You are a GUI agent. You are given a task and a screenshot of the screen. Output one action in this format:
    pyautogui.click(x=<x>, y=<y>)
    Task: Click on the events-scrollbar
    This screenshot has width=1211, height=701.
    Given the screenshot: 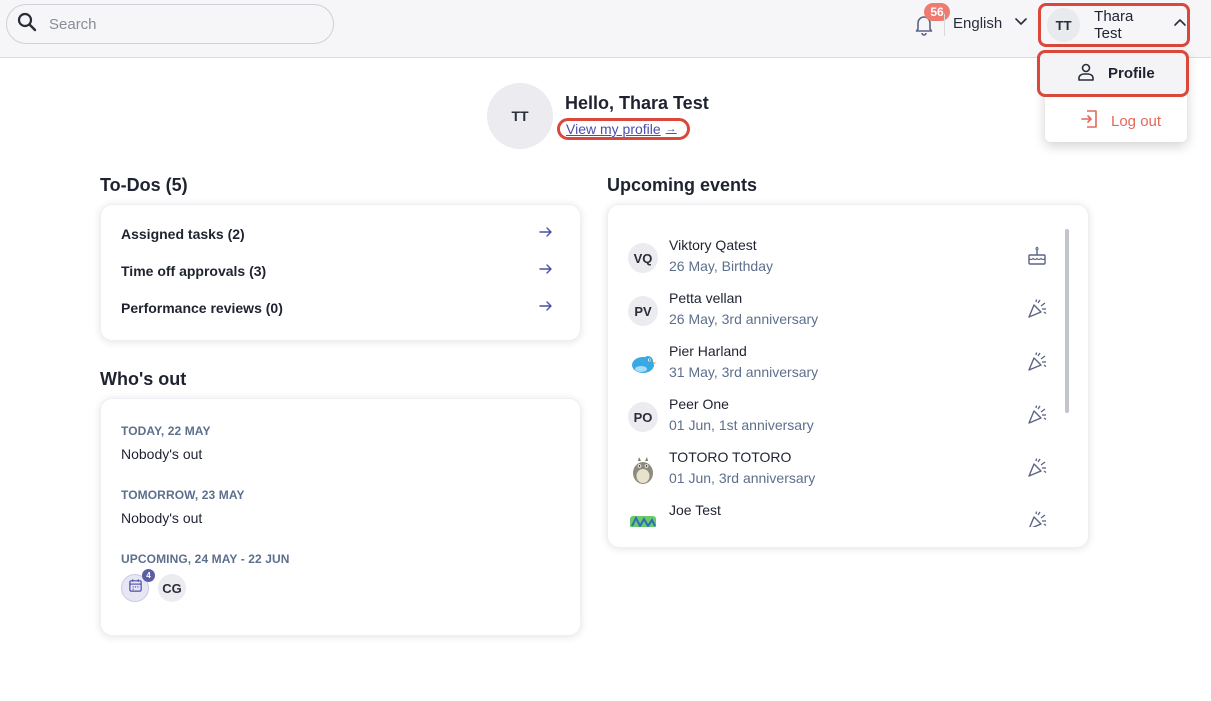 What is the action you would take?
    pyautogui.click(x=1067, y=321)
    